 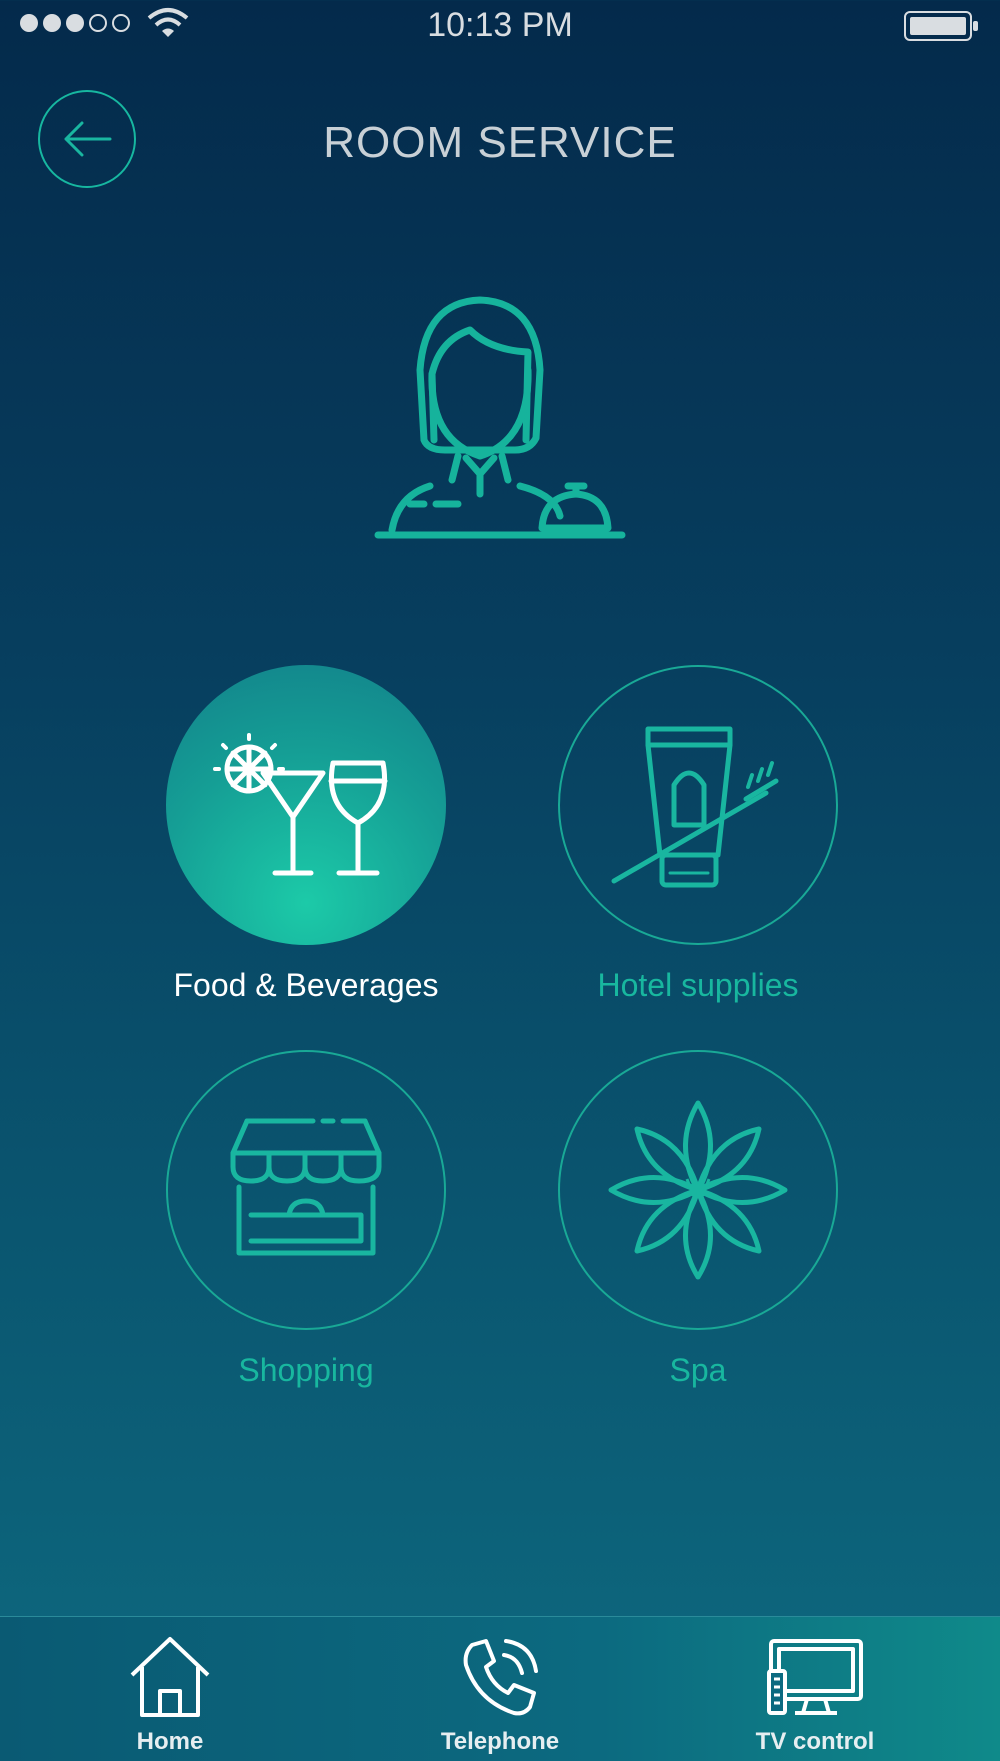 I want to click on tab-home: Home, so click(x=170, y=1695).